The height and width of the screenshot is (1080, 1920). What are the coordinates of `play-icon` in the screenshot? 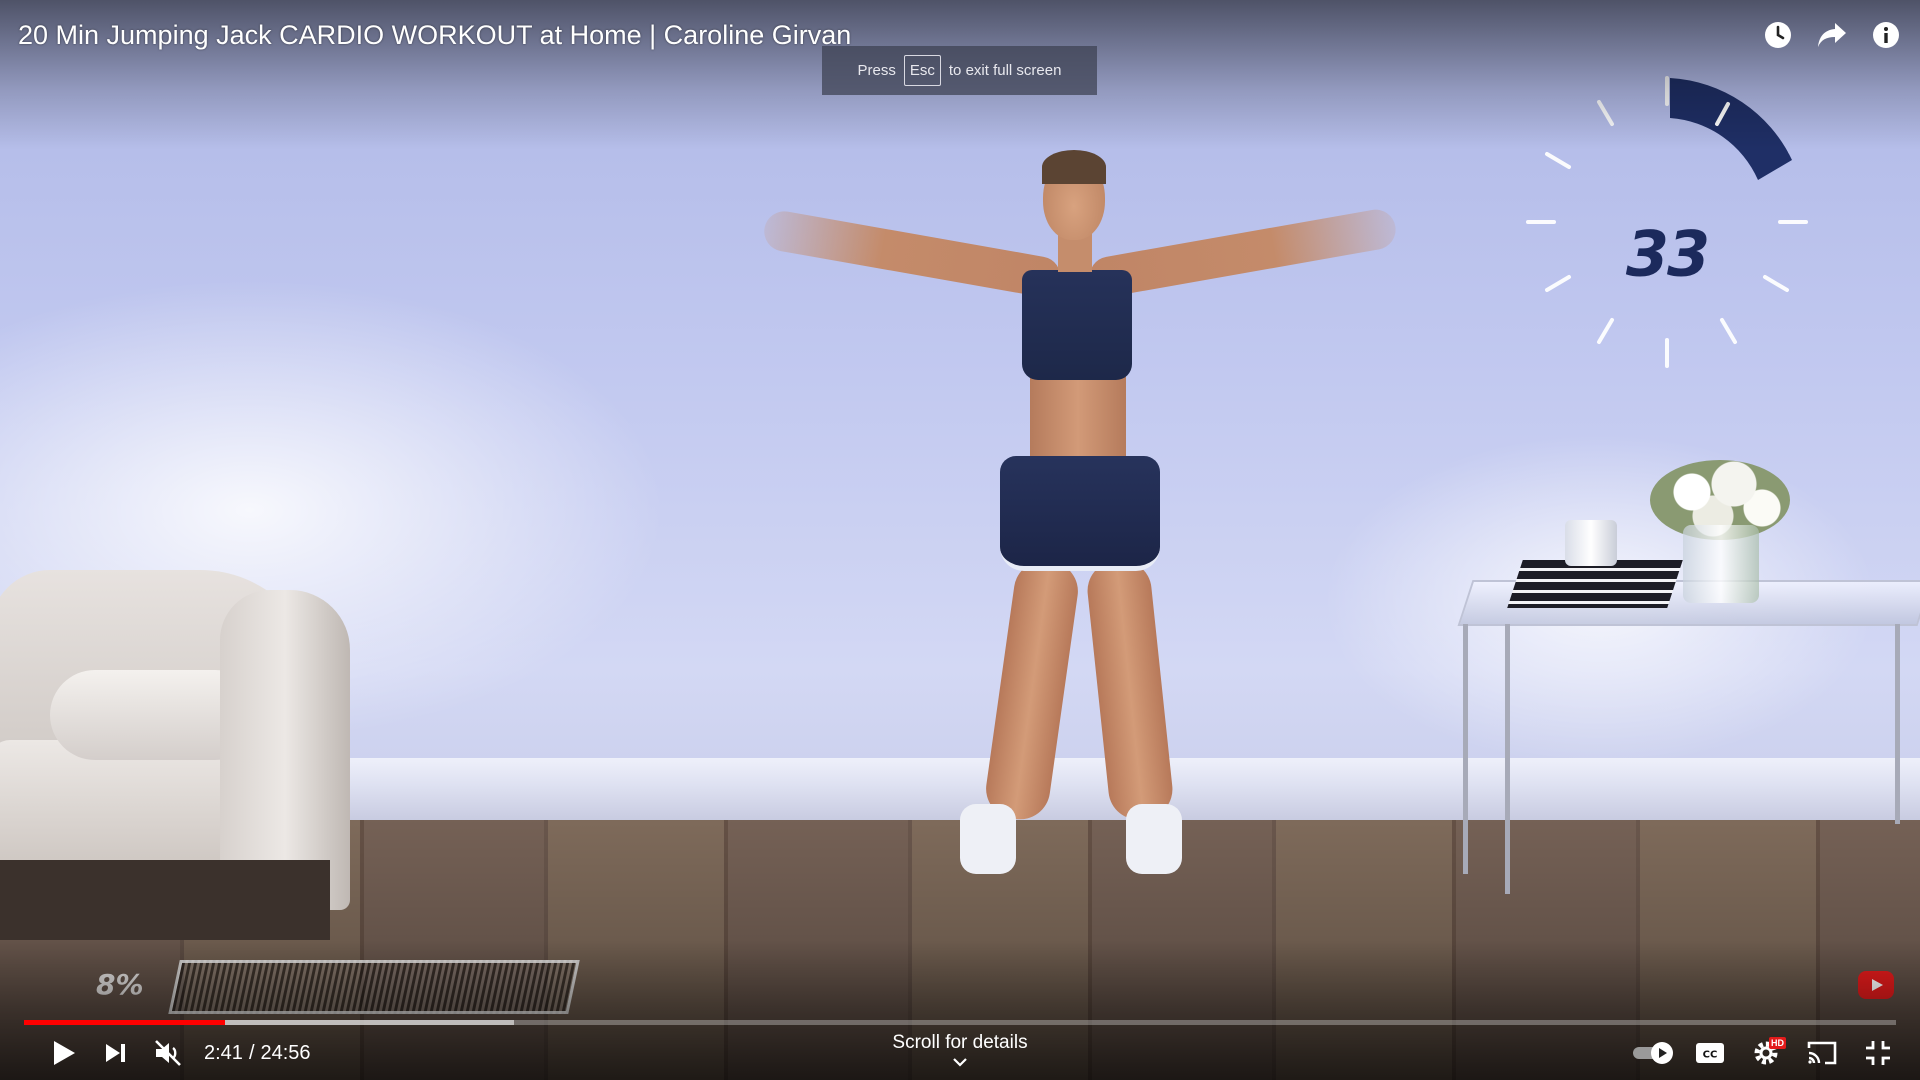 It's located at (64, 1053).